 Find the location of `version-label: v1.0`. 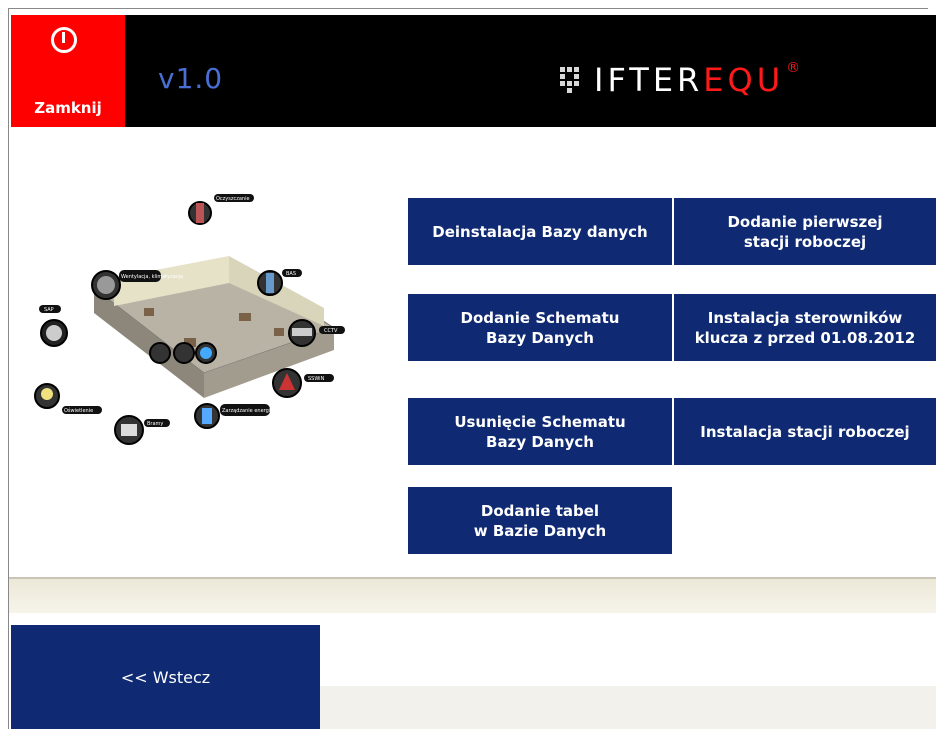

version-label: v1.0 is located at coordinates (191, 78).